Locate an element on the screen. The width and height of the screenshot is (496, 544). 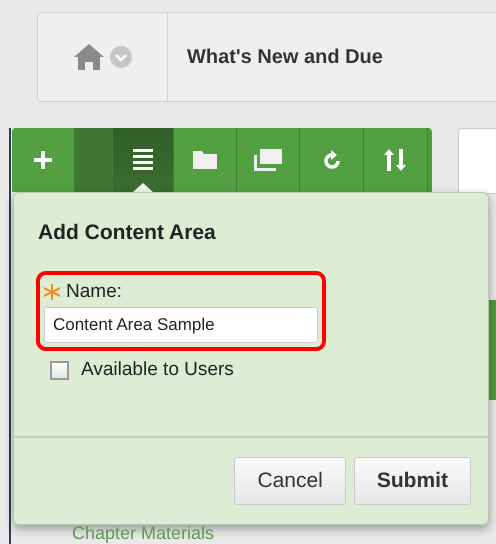
folder-icon is located at coordinates (205, 160).